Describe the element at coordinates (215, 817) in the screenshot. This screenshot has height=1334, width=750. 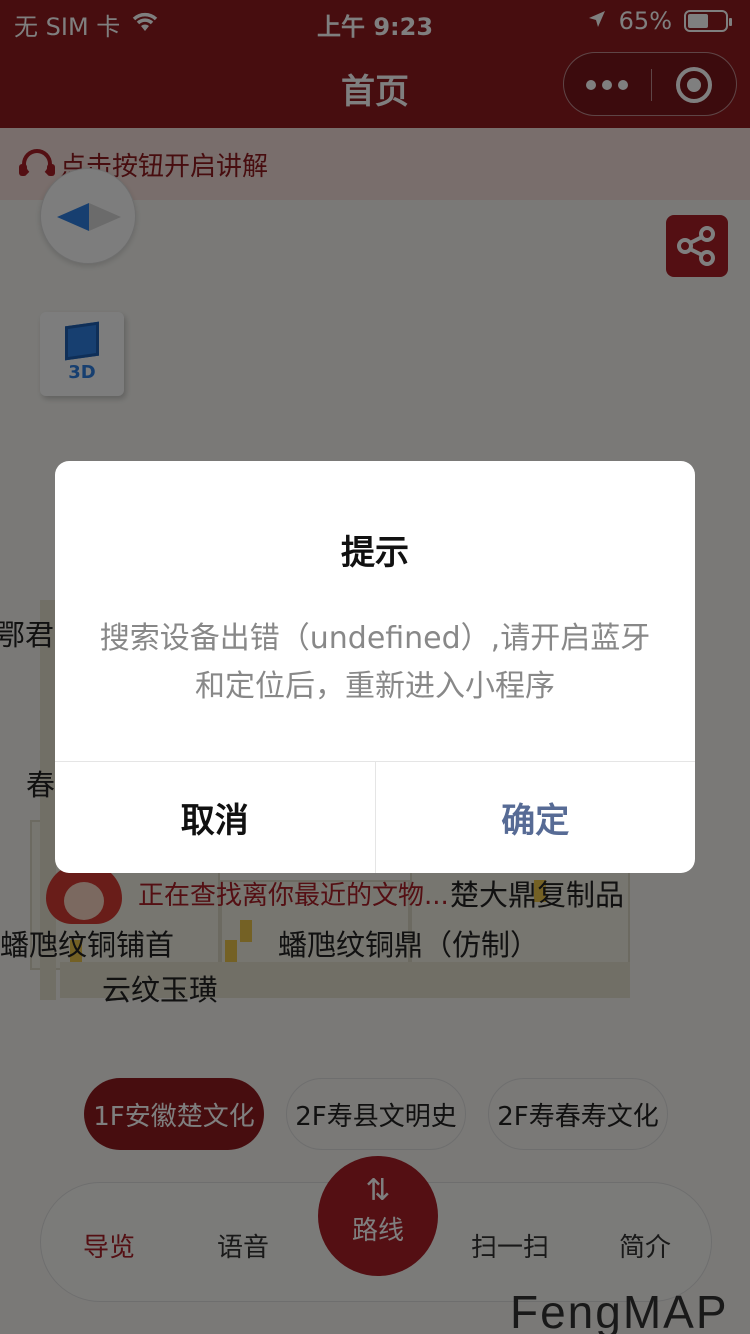
I see `cancel-button: 取消` at that location.